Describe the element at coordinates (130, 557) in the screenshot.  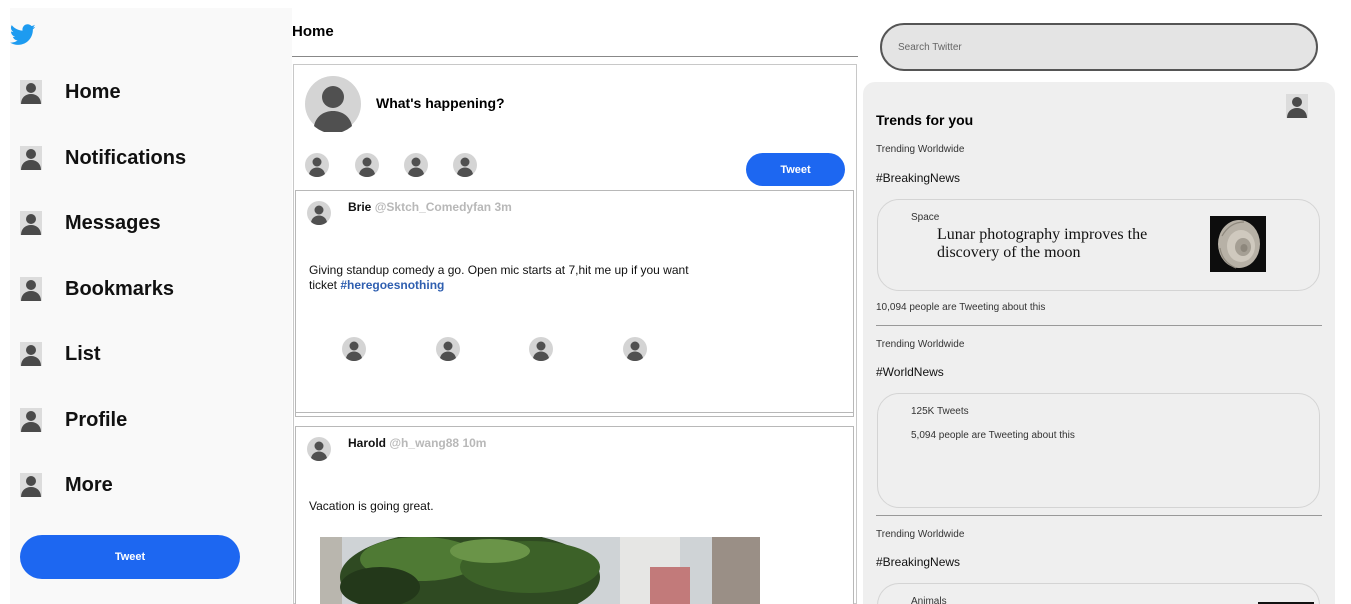
I see `sidebar-tweet-button: Tweet` at that location.